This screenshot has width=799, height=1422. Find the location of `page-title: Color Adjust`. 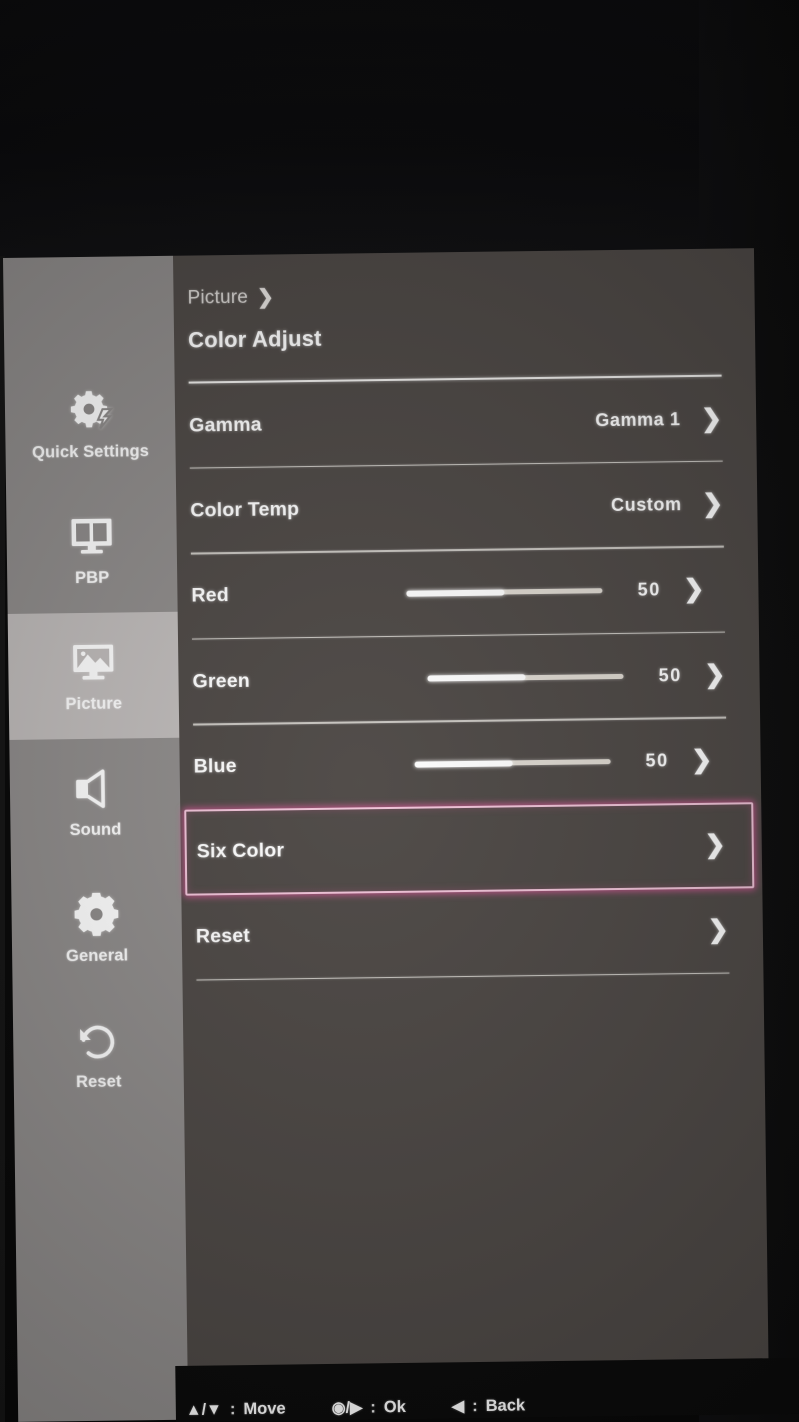

page-title: Color Adjust is located at coordinates (254, 339).